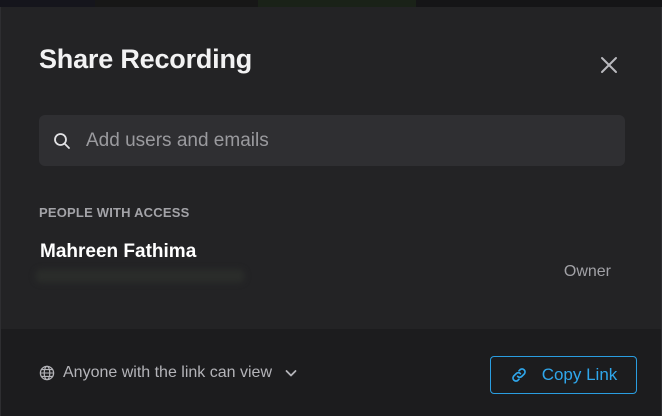  Describe the element at coordinates (336, 140) in the screenshot. I see `search-input` at that location.